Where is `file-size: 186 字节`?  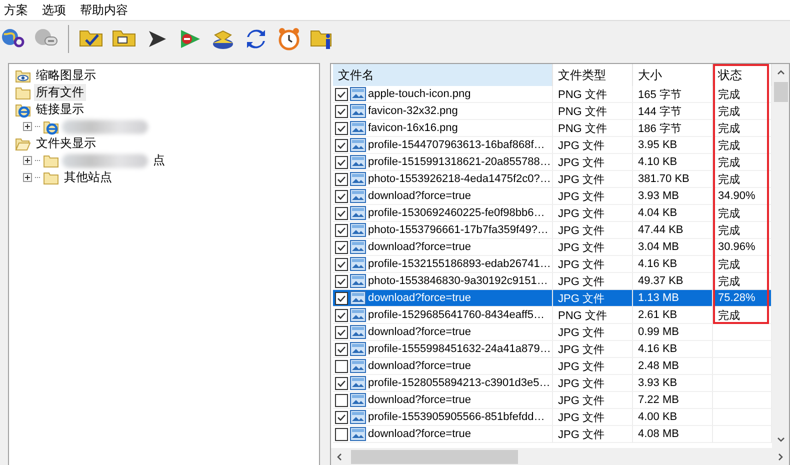 file-size: 186 字节 is located at coordinates (673, 128).